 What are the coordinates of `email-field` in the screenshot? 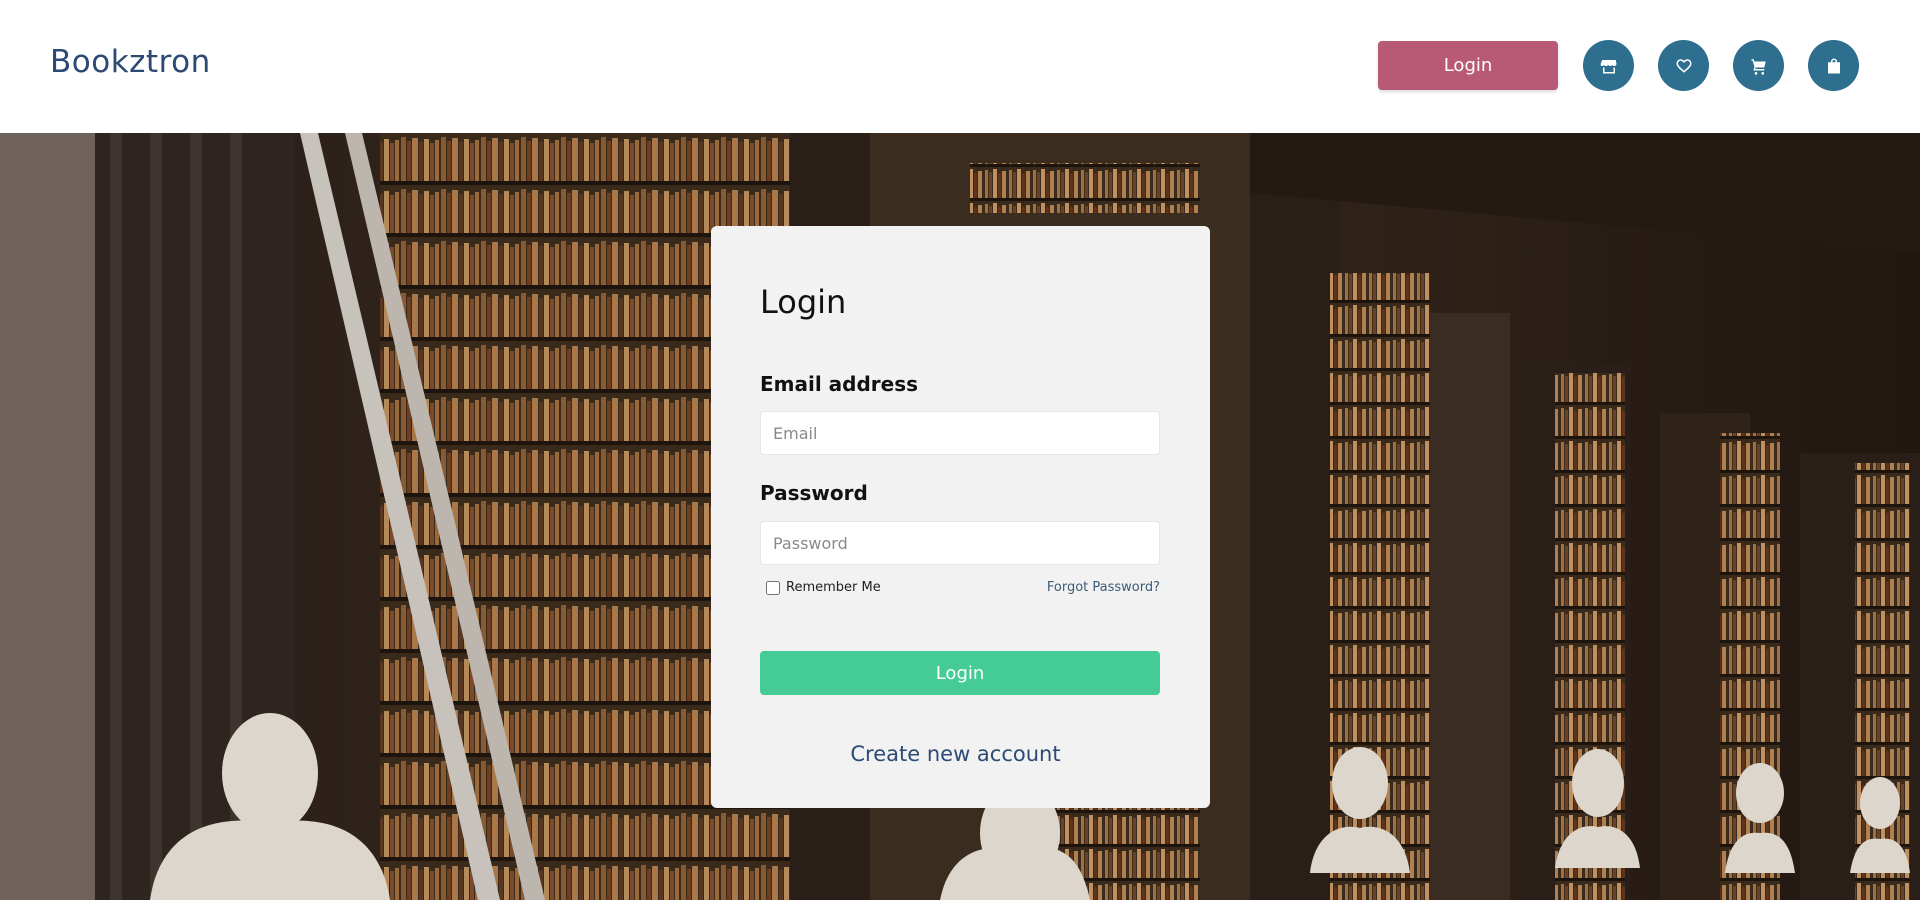 It's located at (960, 433).